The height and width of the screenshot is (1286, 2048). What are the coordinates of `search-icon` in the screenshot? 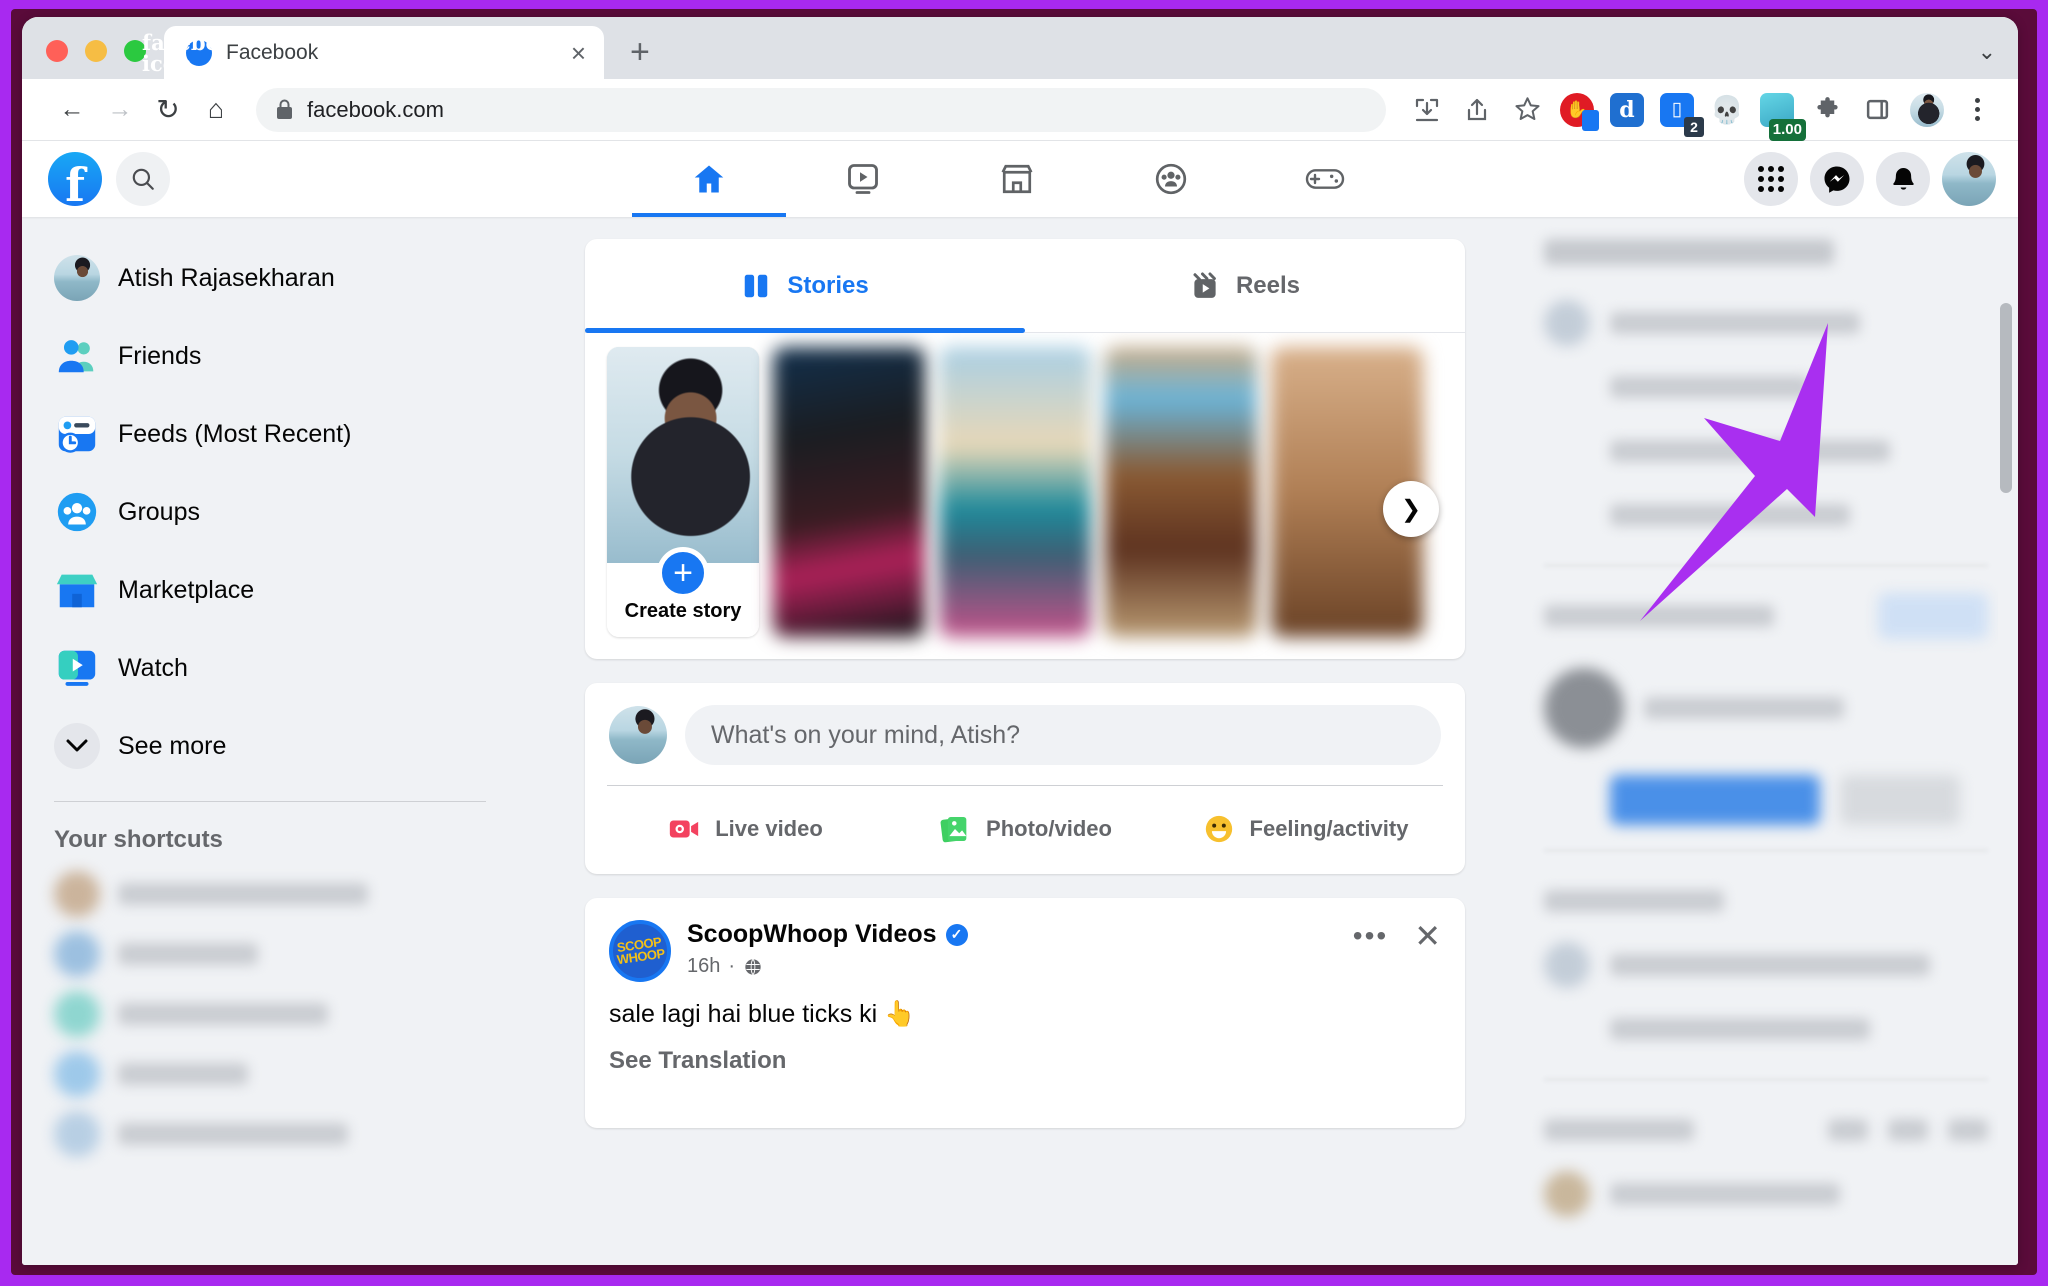 It's located at (143, 179).